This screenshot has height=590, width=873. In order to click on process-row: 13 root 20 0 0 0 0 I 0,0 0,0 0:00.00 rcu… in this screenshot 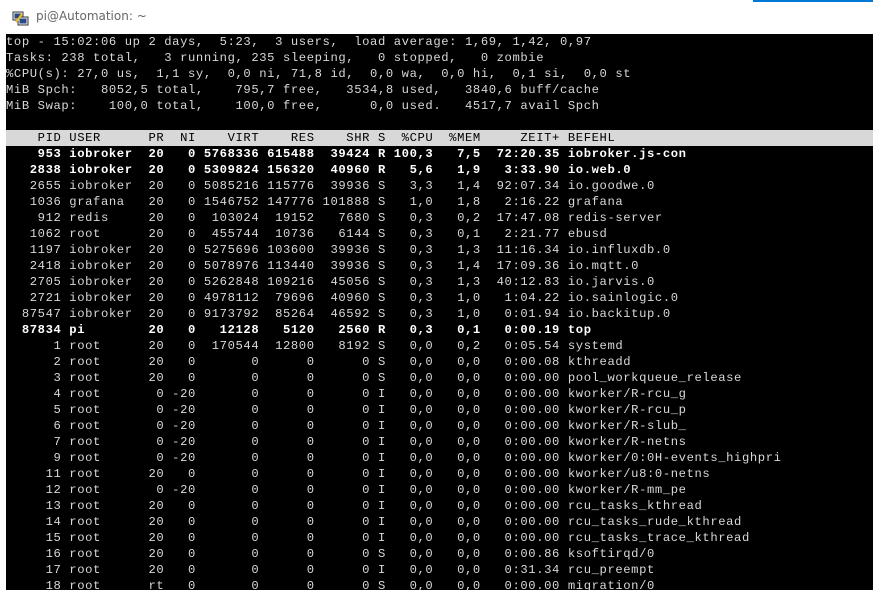, I will do `click(354, 506)`.